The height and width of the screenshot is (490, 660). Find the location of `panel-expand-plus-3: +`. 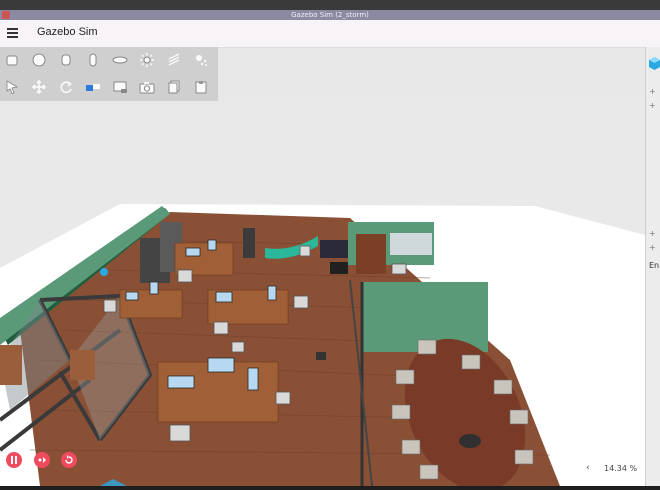

panel-expand-plus-3: + is located at coordinates (654, 233).